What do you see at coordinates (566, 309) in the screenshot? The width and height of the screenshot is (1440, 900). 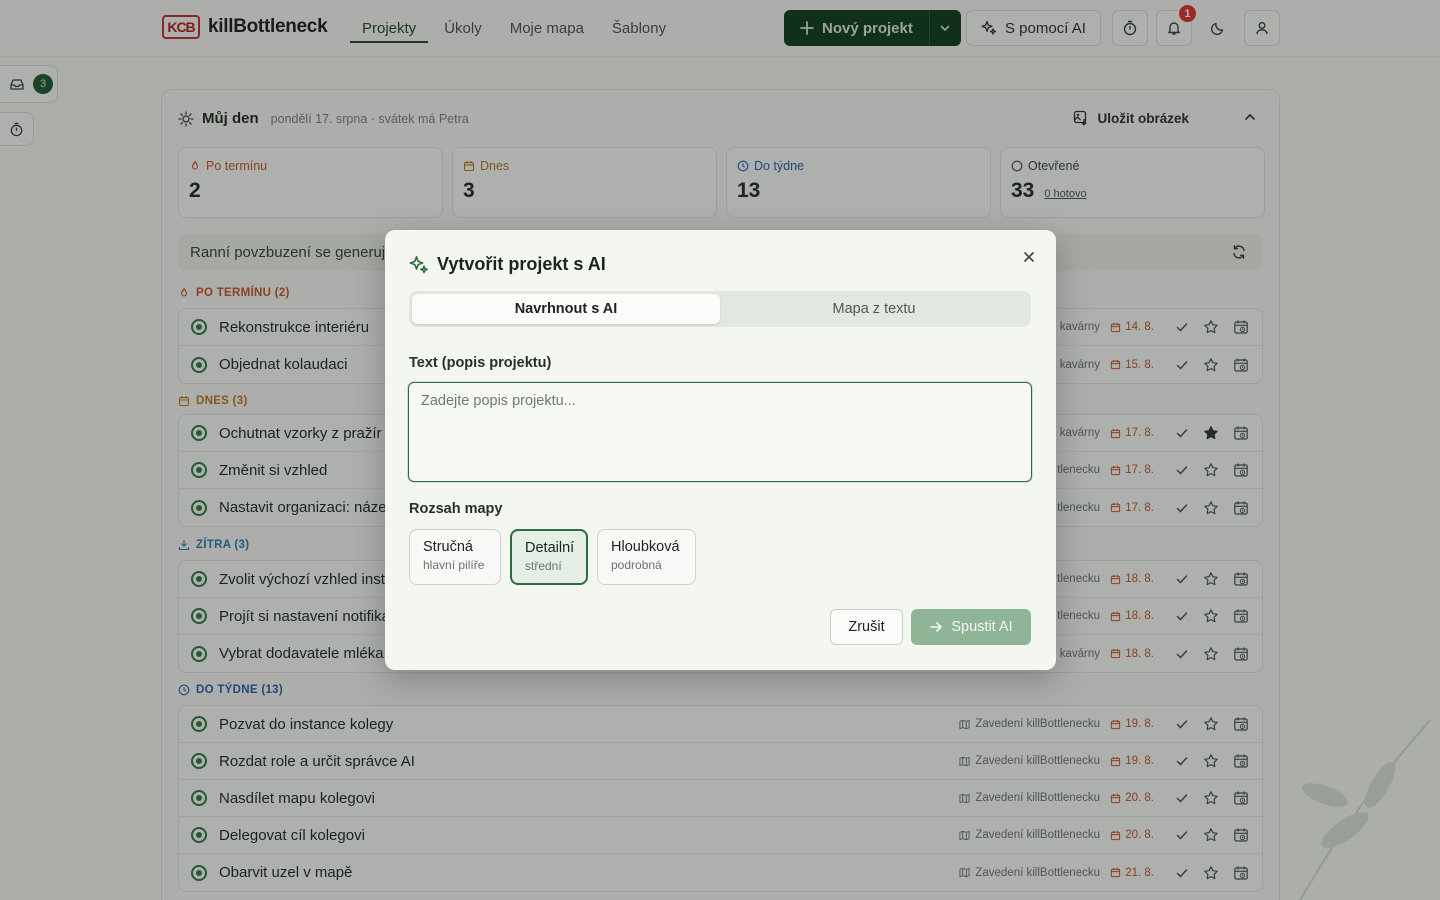 I see `tab-suggest-with-ai: Navrhnout s AI` at bounding box center [566, 309].